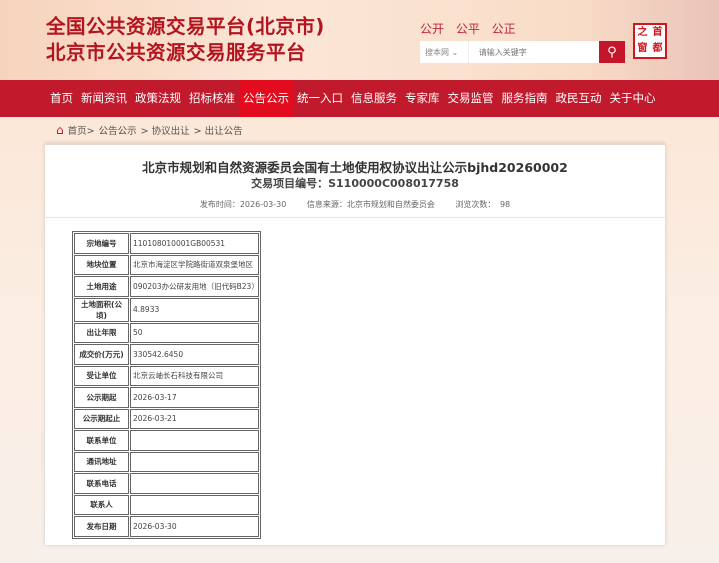 The height and width of the screenshot is (563, 719). What do you see at coordinates (101, 397) in the screenshot?
I see `field-label: 公示期起` at bounding box center [101, 397].